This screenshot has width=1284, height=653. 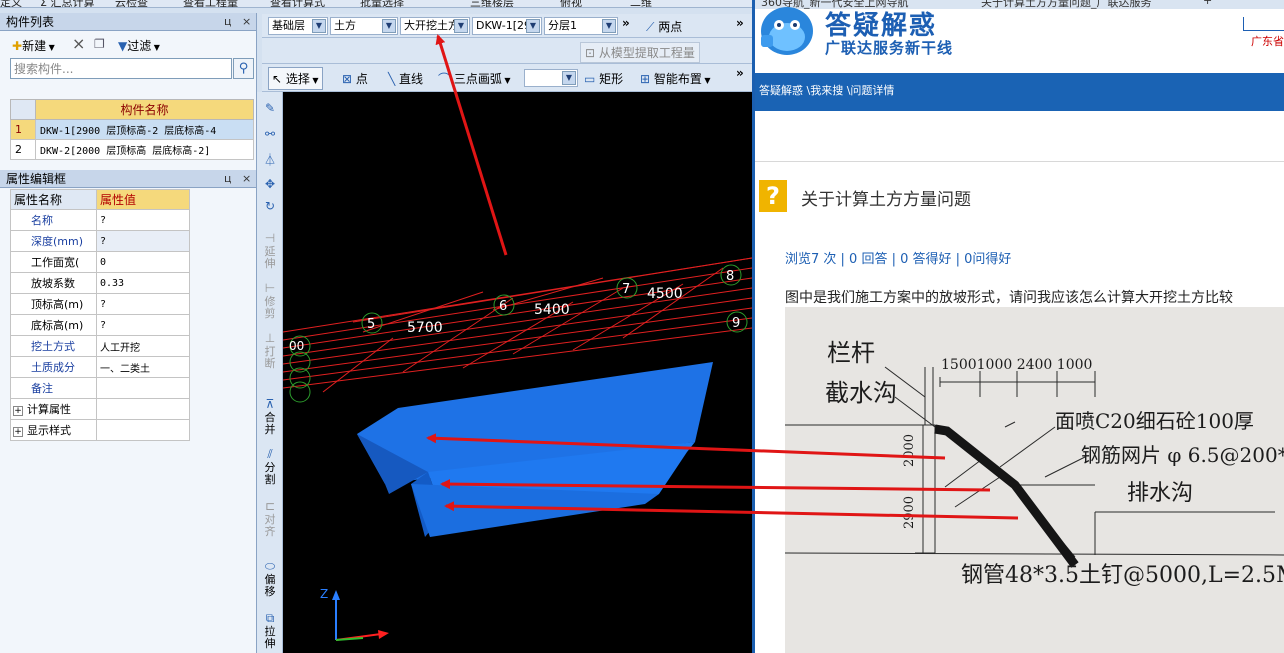 I want to click on more-tools-button-2: », so click(x=740, y=23).